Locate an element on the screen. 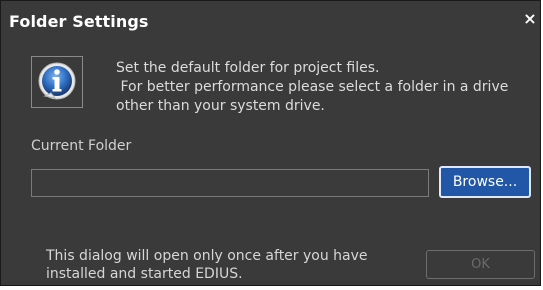 The height and width of the screenshot is (290, 543). dialog-title: Folder Settings is located at coordinates (79, 21).